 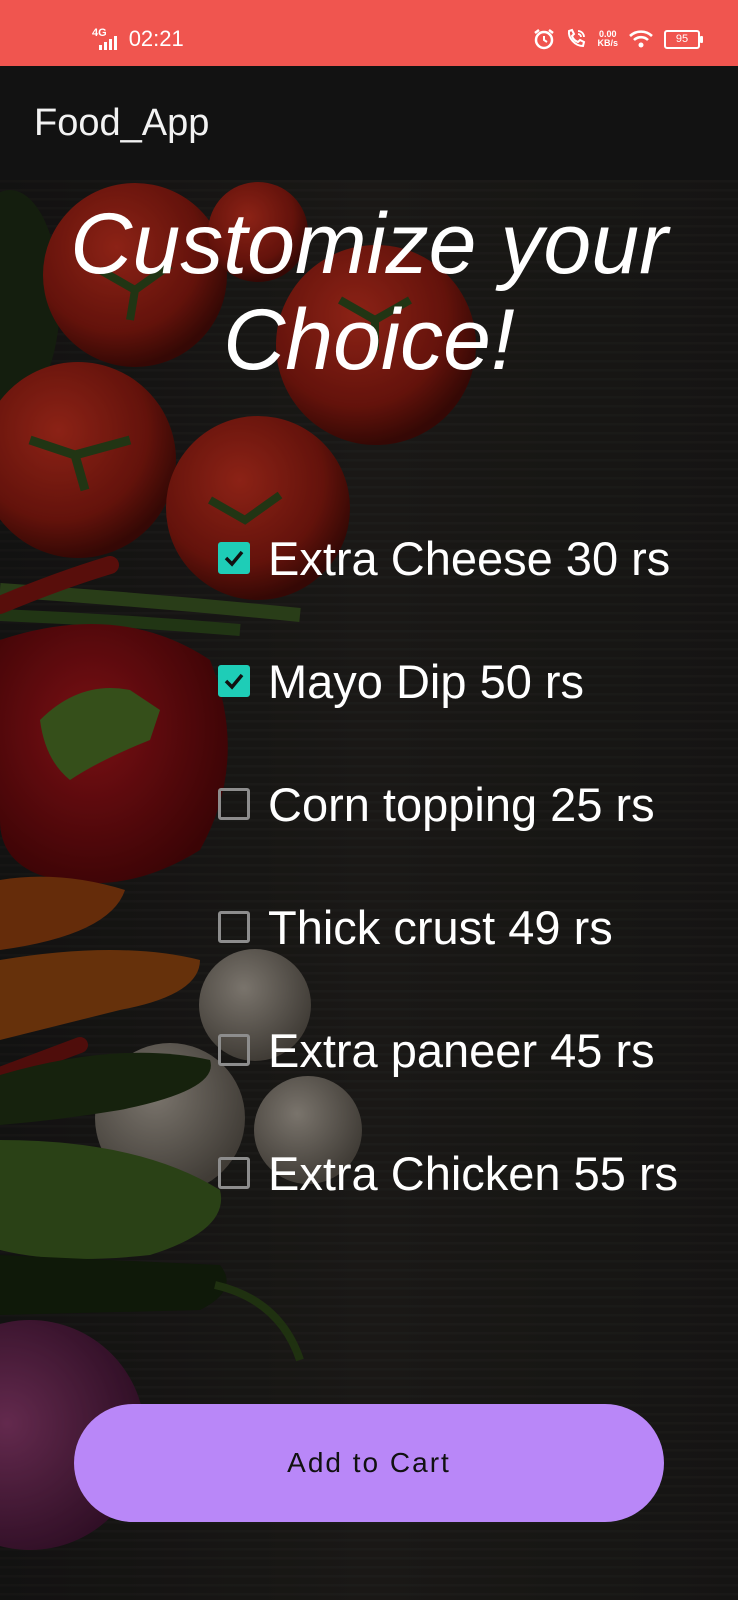 What do you see at coordinates (544, 39) in the screenshot?
I see `alarm-icon` at bounding box center [544, 39].